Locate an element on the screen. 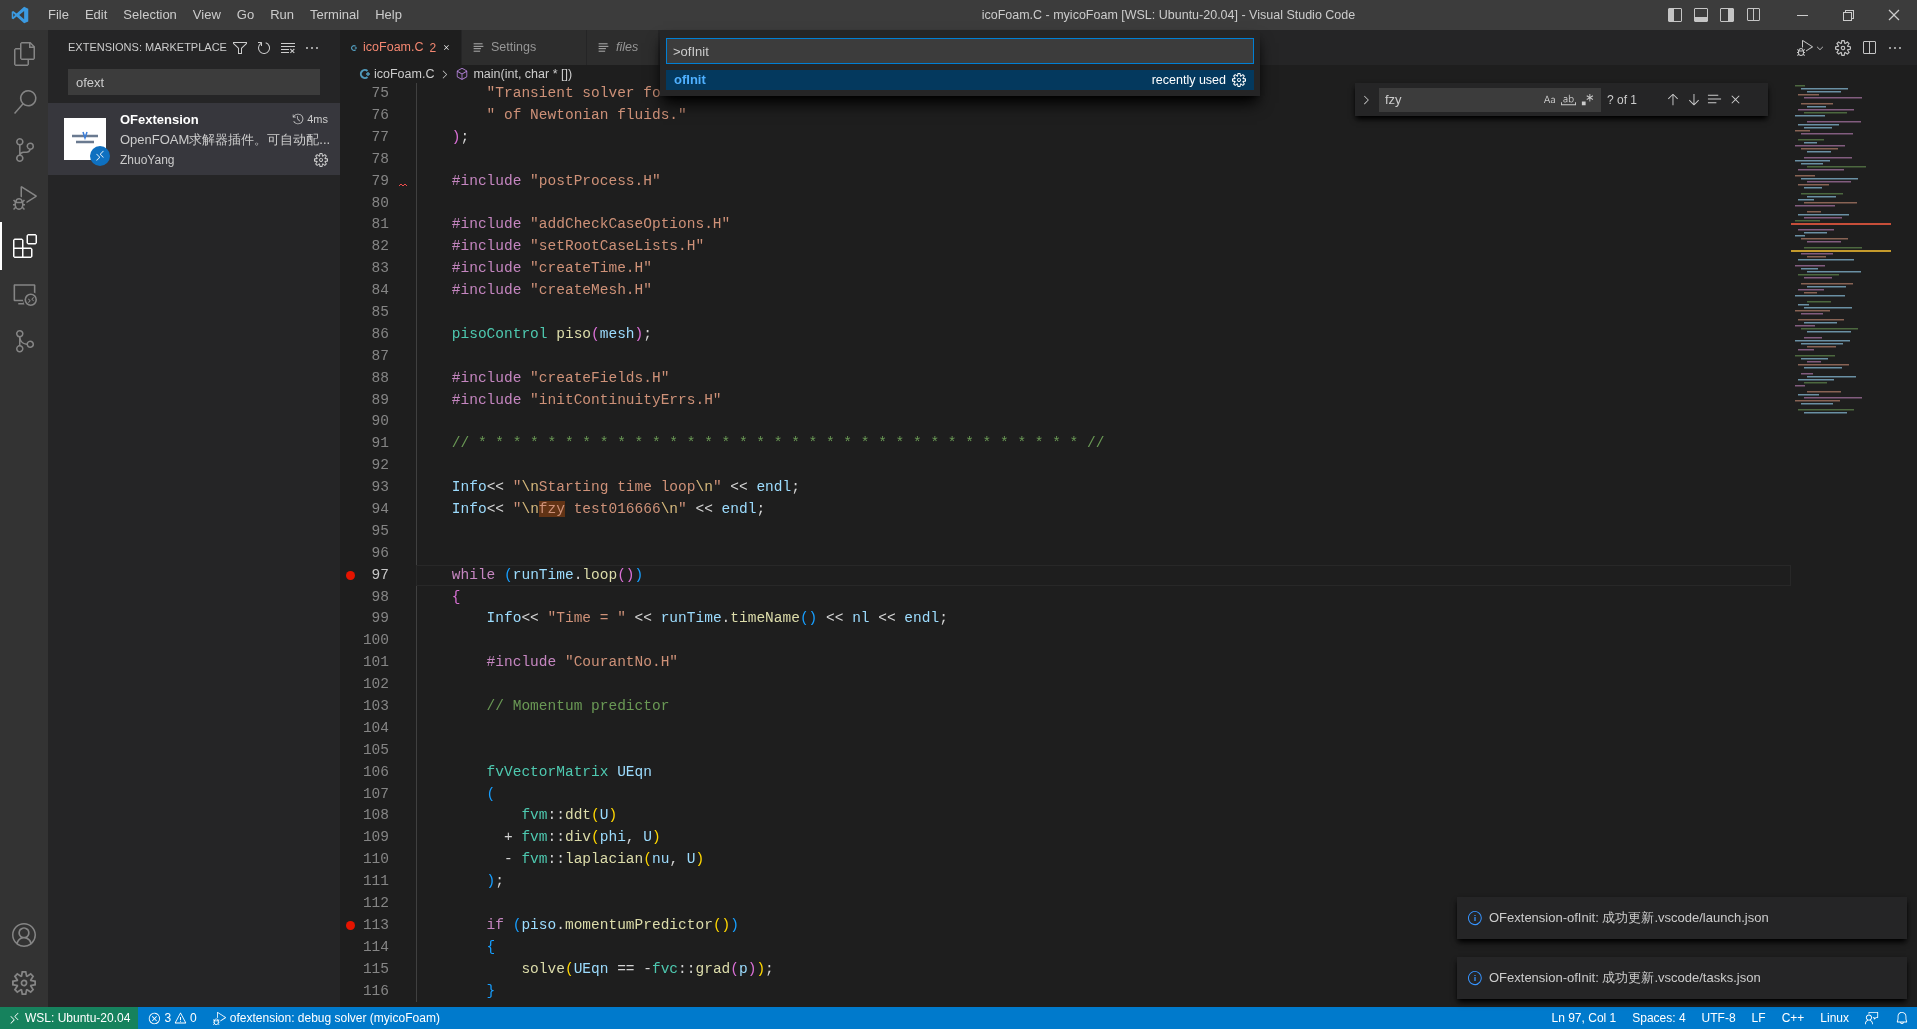  menu-item: Help is located at coordinates (388, 15).